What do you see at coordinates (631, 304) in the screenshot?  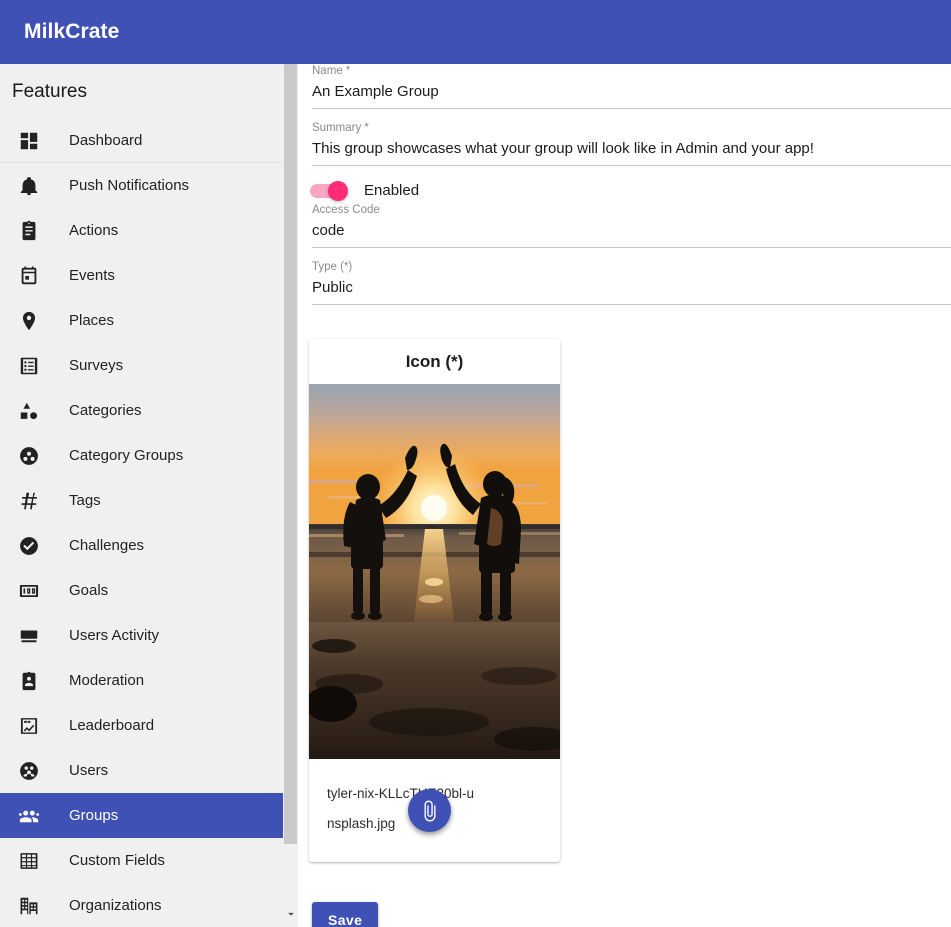 I see `type-underline` at bounding box center [631, 304].